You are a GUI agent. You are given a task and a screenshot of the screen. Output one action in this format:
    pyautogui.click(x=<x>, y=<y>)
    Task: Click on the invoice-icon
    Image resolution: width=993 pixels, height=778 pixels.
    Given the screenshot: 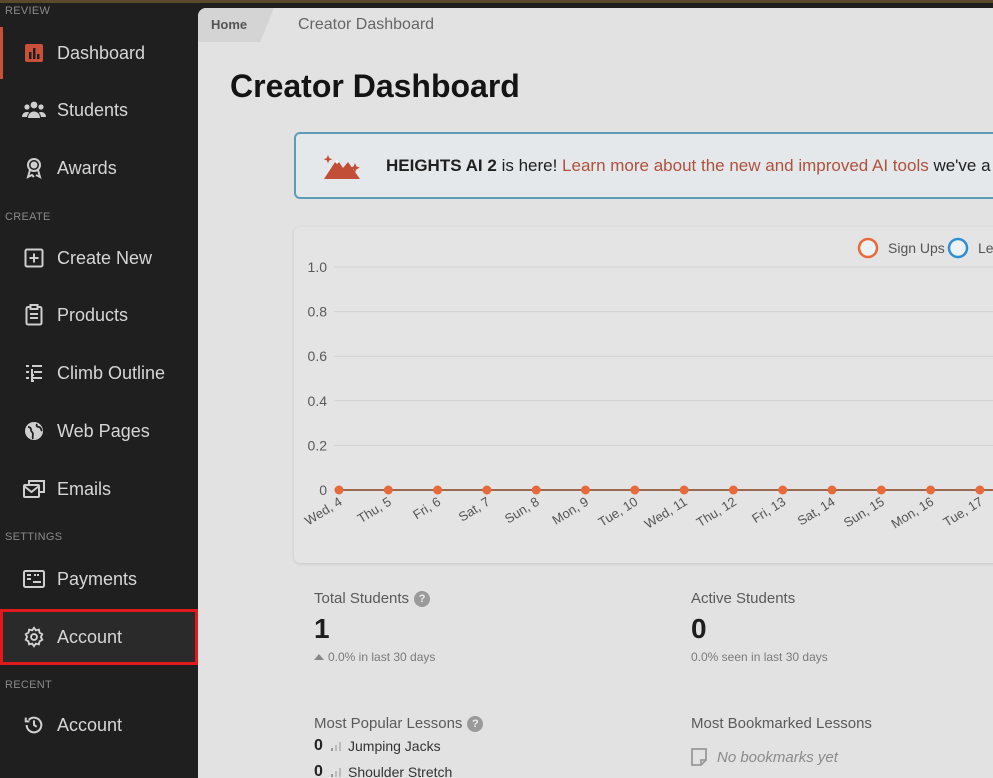 What is the action you would take?
    pyautogui.click(x=34, y=579)
    